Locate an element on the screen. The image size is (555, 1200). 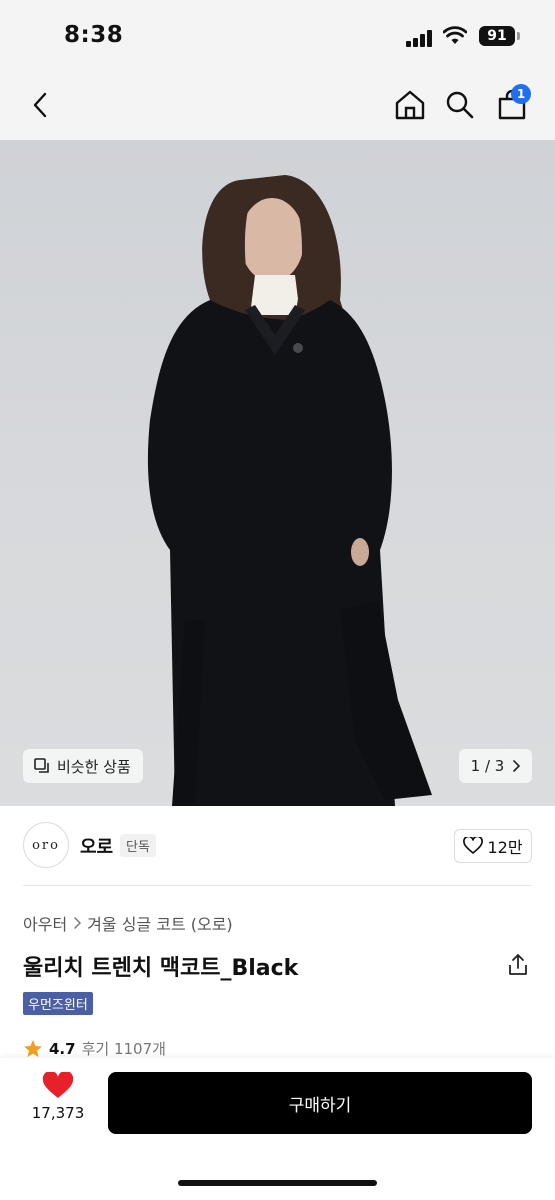
bottom-action-bar: 17,373 구매하기 is located at coordinates (277, 1129).